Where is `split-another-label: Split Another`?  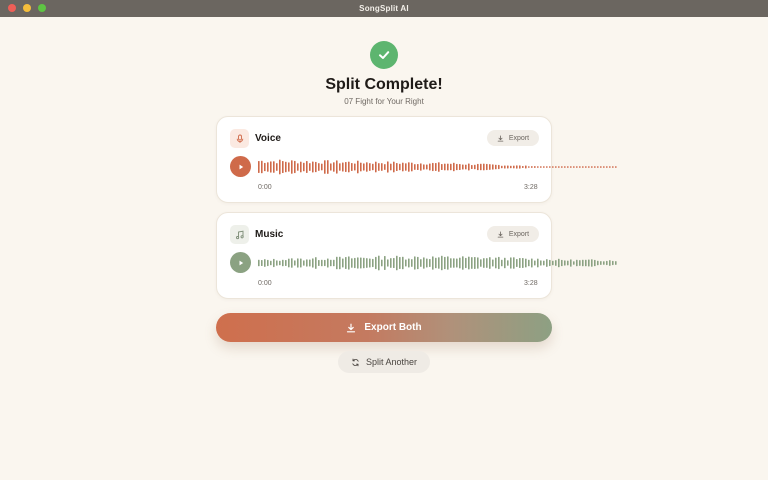
split-another-label: Split Another is located at coordinates (391, 362).